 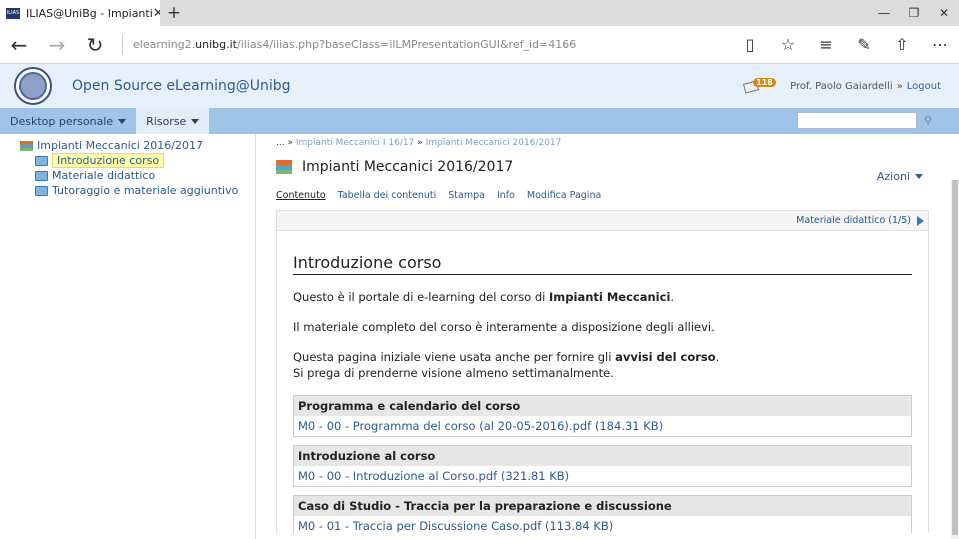 I want to click on university-logo, so click(x=33, y=86).